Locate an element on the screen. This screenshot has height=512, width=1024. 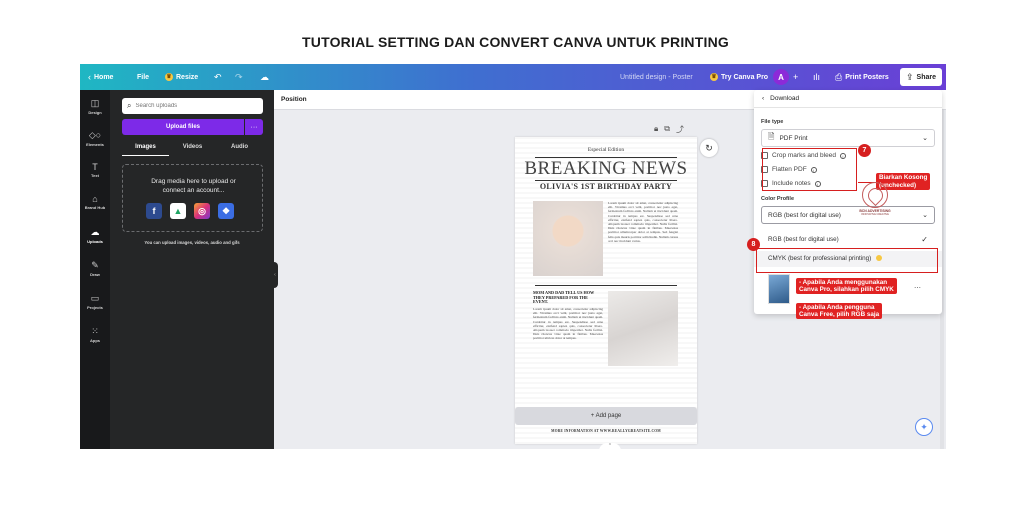
color-profile-label: Color Profile is located at coordinates (778, 199).